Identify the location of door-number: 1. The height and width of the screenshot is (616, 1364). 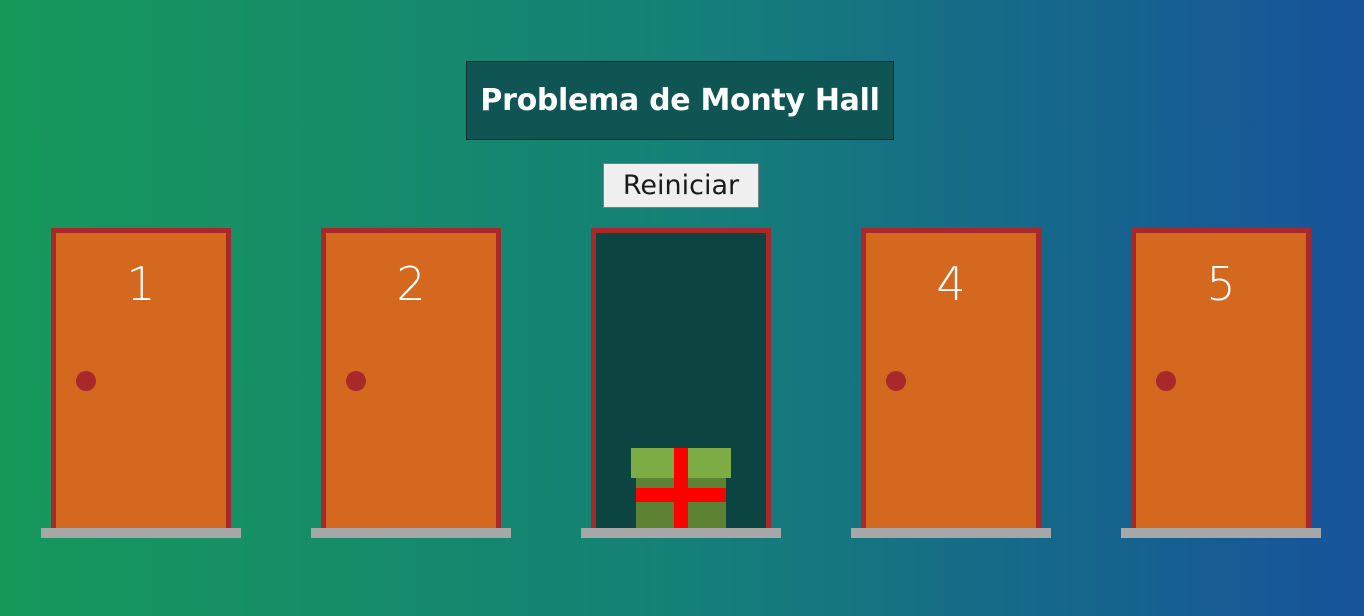
(141, 284).